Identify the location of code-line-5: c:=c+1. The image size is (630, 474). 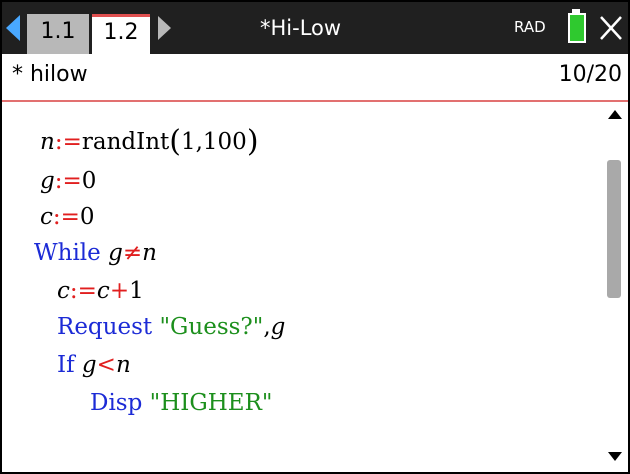
(100, 291).